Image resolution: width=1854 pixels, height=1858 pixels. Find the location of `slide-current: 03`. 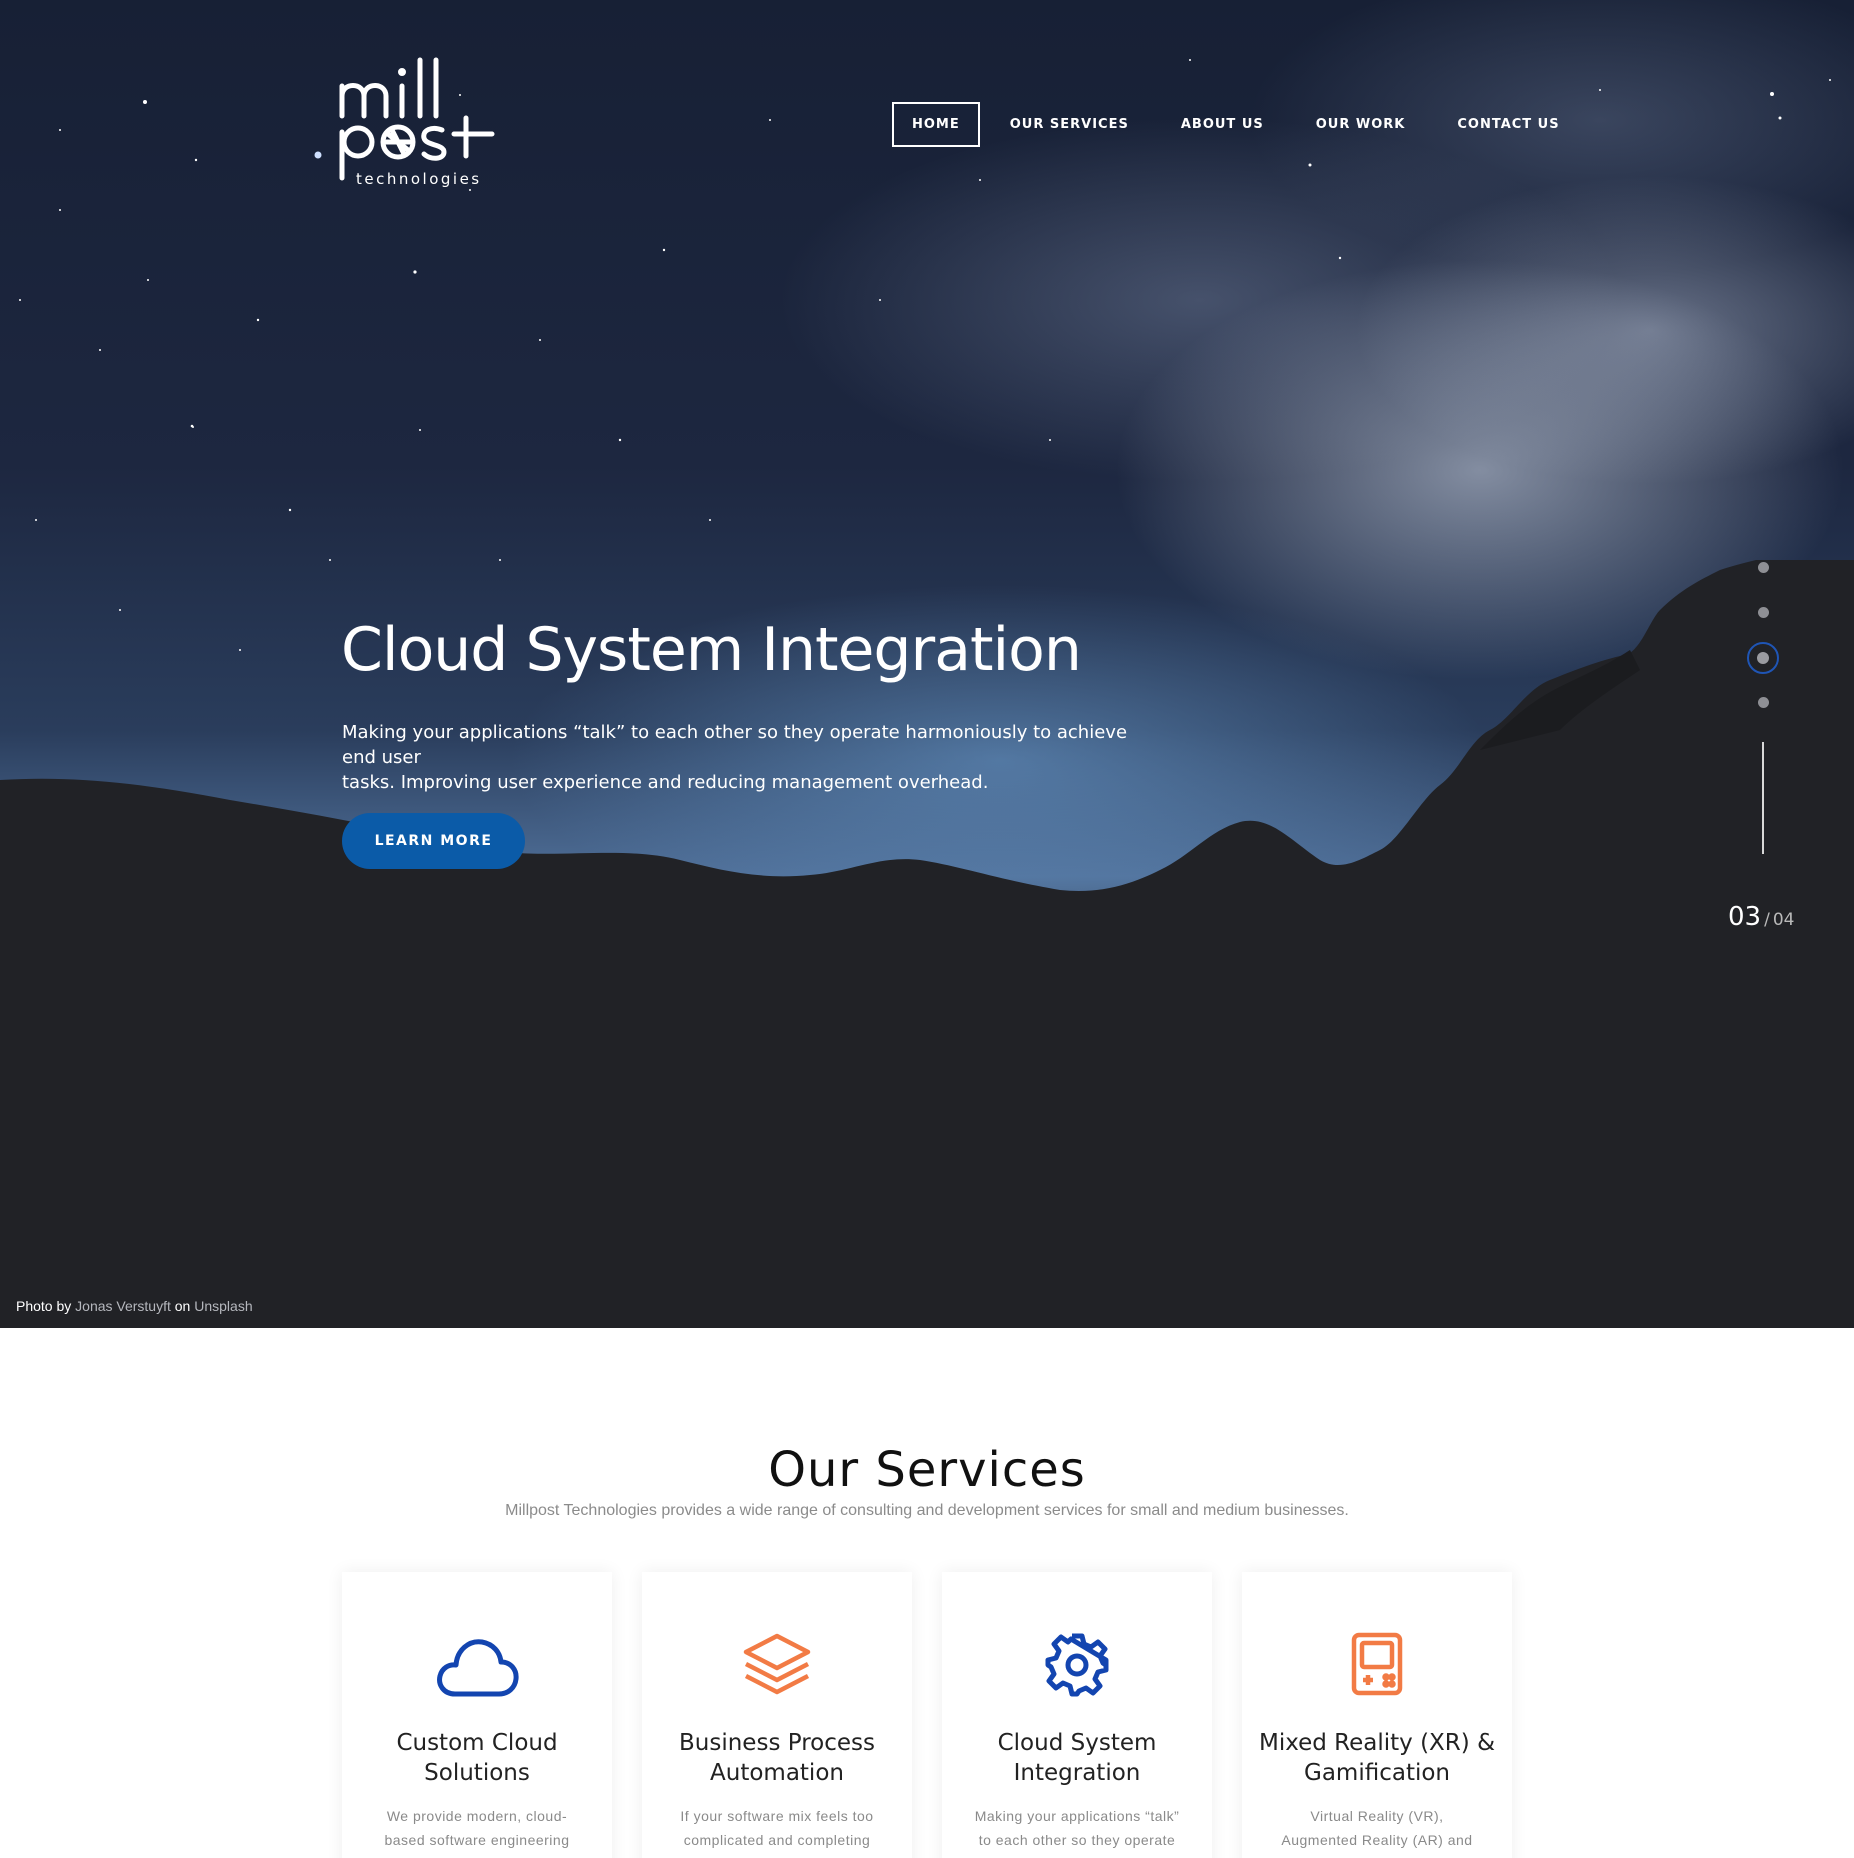

slide-current: 03 is located at coordinates (1745, 917).